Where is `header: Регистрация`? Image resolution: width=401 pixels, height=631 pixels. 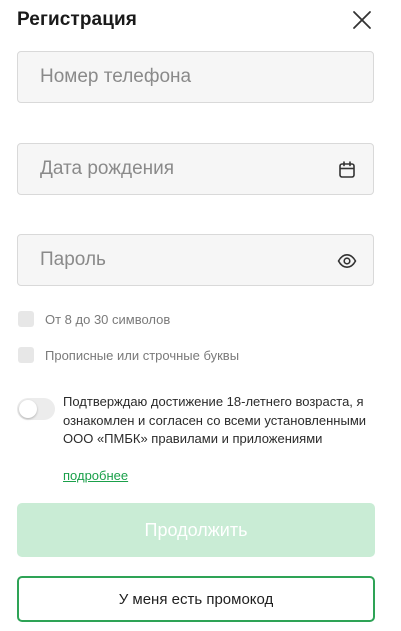
header: Регистрация is located at coordinates (200, 21).